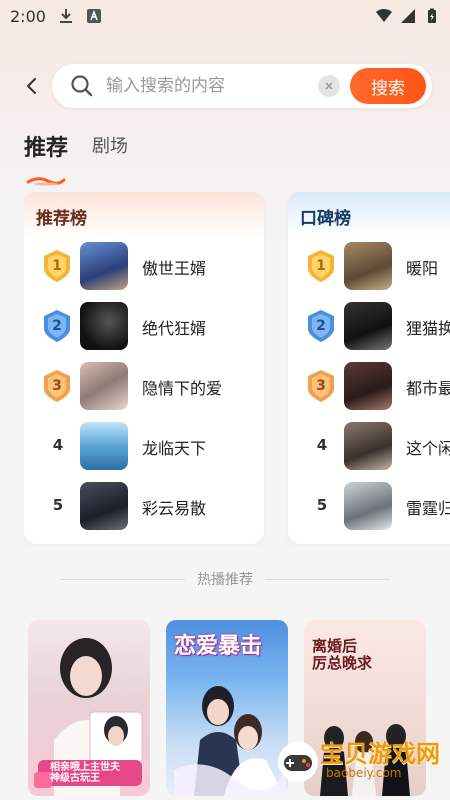  What do you see at coordinates (85, 773) in the screenshot?
I see `poster-title: 相亲哦上主世夫 神级古玩王` at bounding box center [85, 773].